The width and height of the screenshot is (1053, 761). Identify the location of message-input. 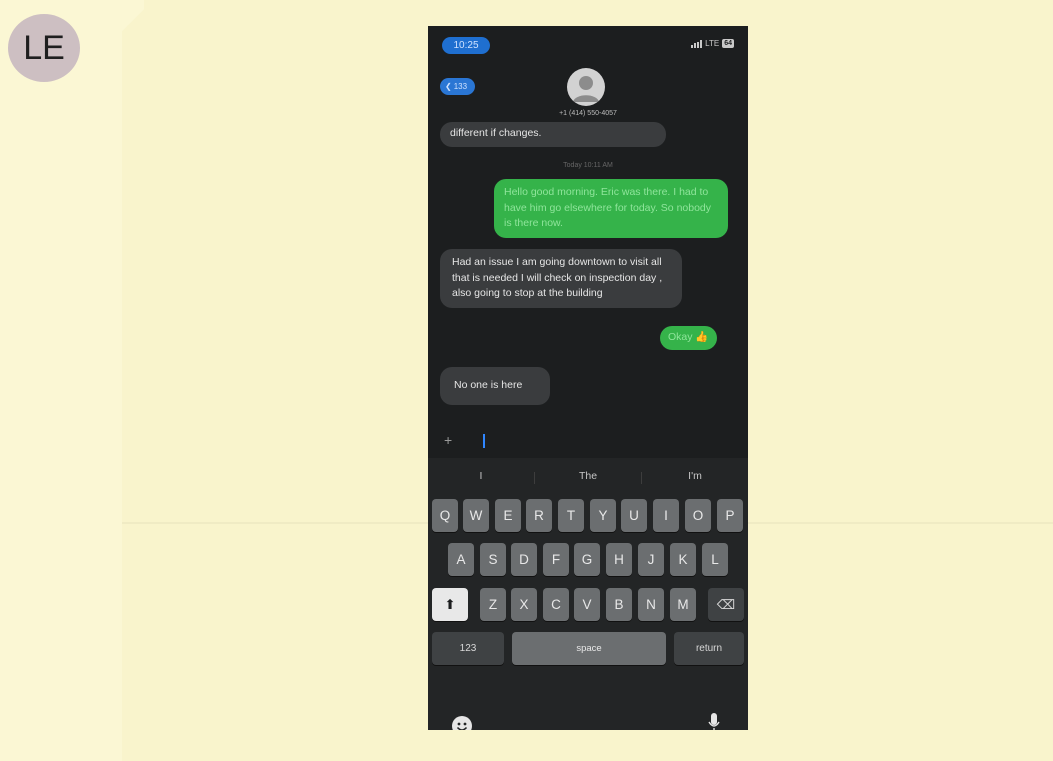
(484, 441).